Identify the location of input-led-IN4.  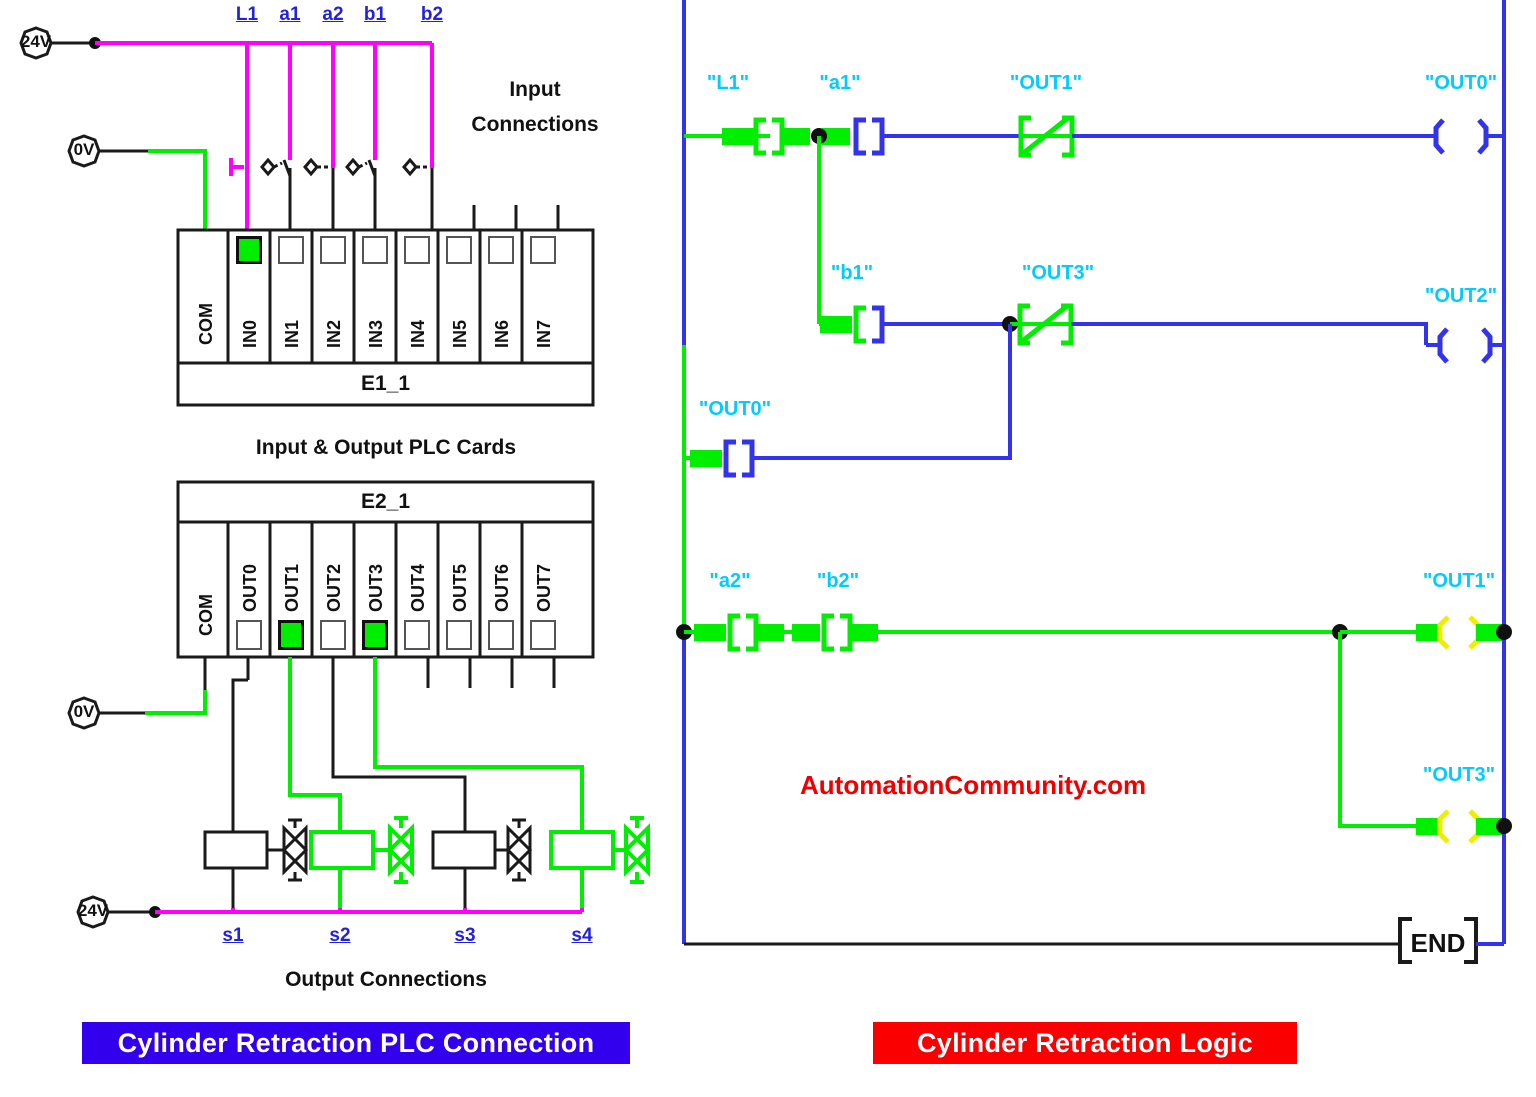
(417, 250).